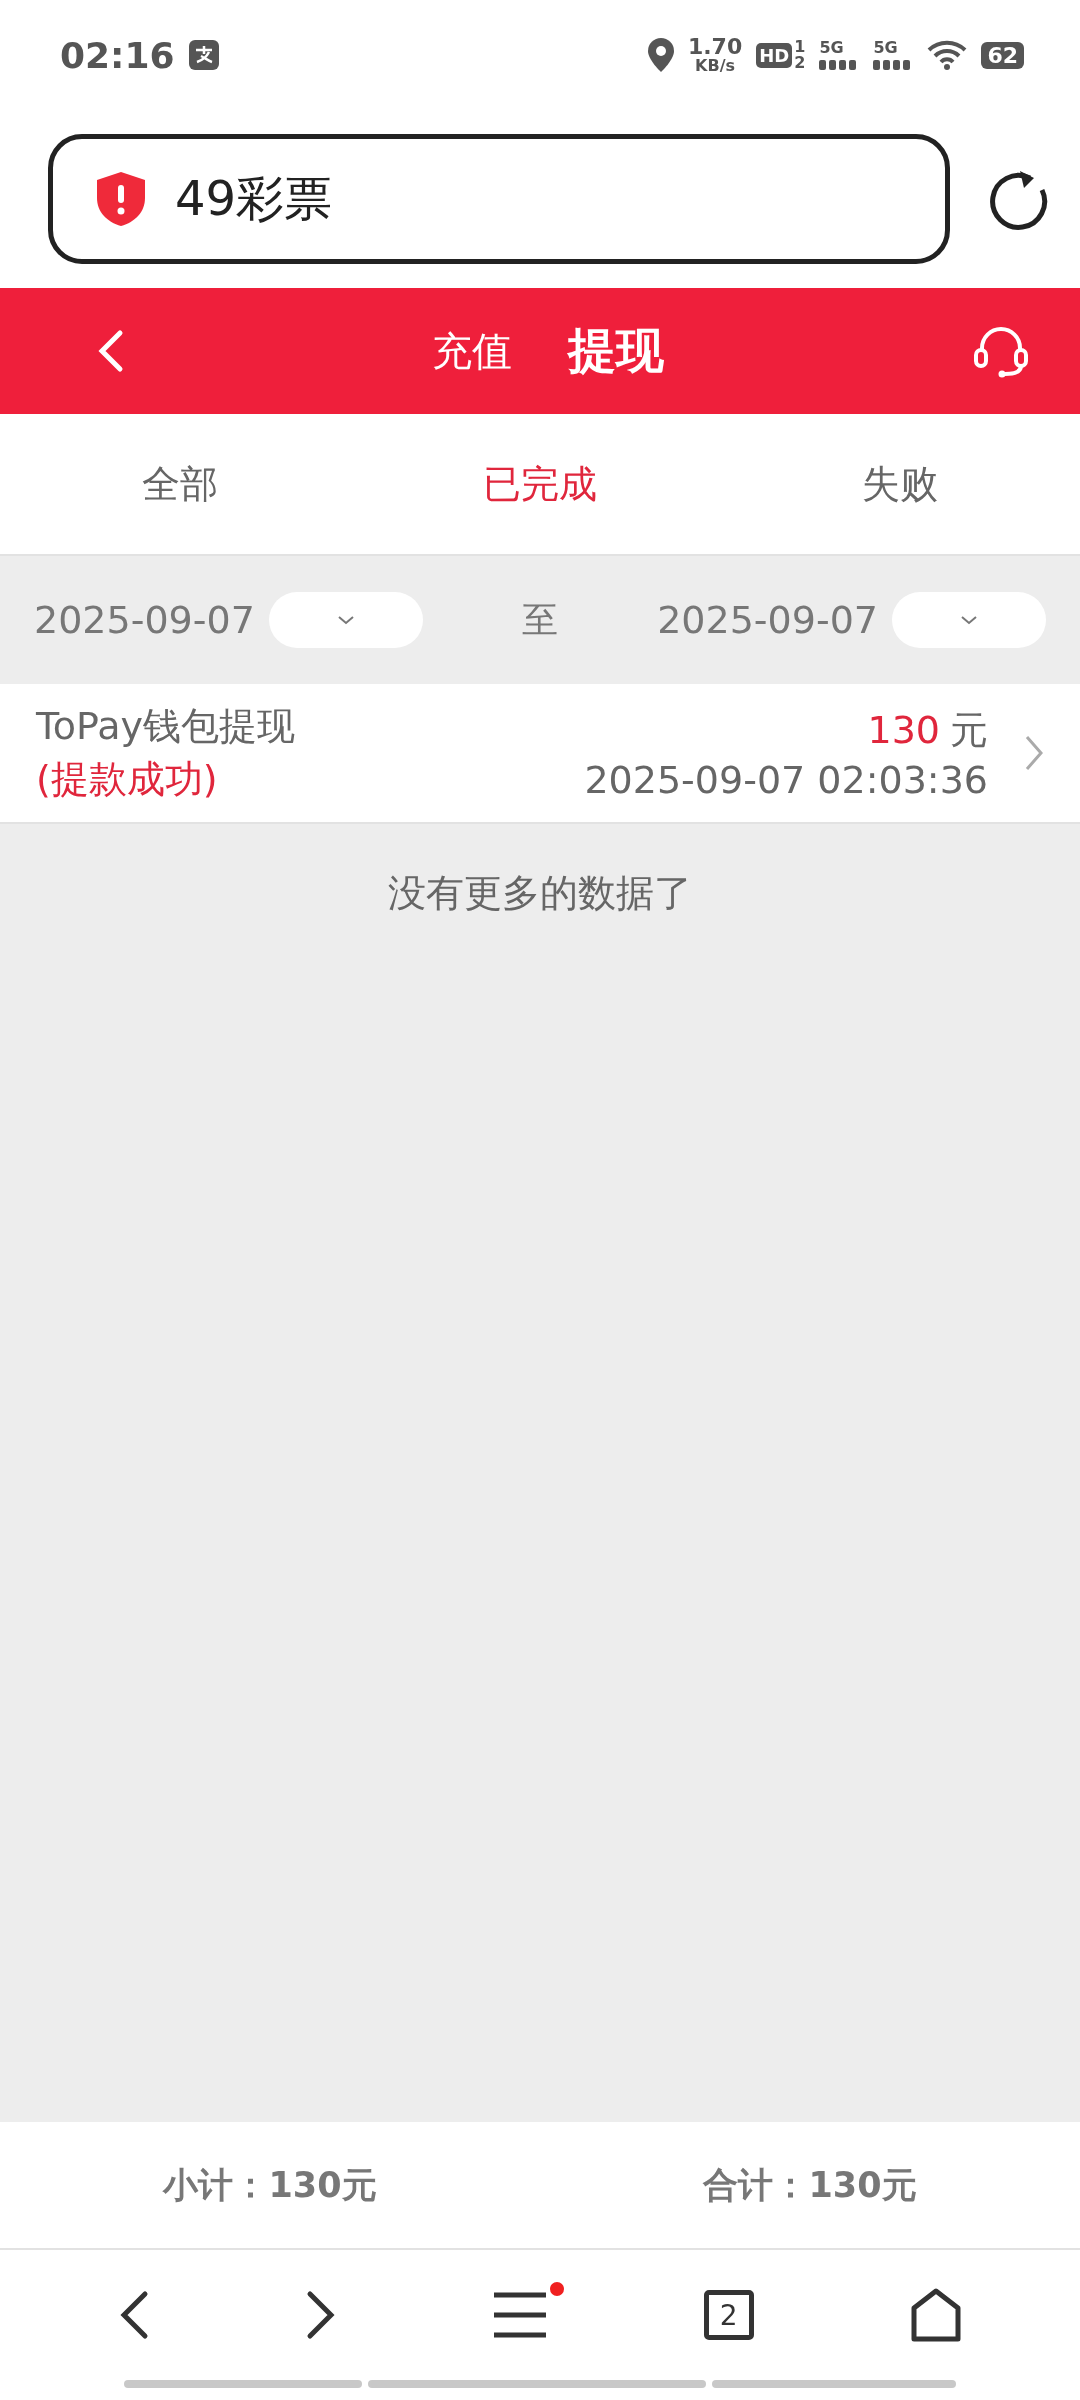 The width and height of the screenshot is (1080, 2400). I want to click on record-title: ToPay钱包提现, so click(166, 726).